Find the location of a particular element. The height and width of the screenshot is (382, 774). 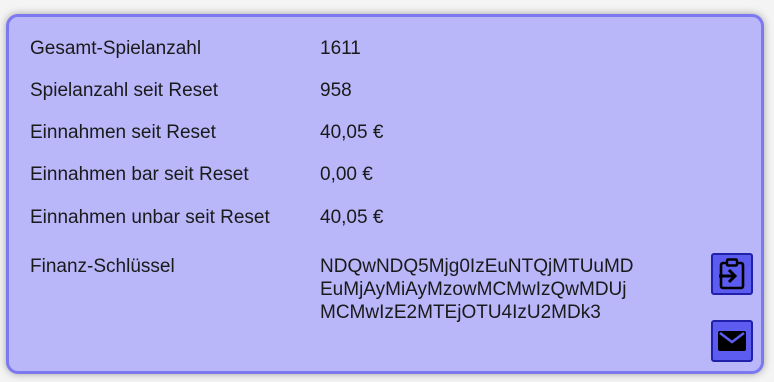

row-cash-revenue: Einnahmen bar seit Reset 0,00 € is located at coordinates (385, 181).